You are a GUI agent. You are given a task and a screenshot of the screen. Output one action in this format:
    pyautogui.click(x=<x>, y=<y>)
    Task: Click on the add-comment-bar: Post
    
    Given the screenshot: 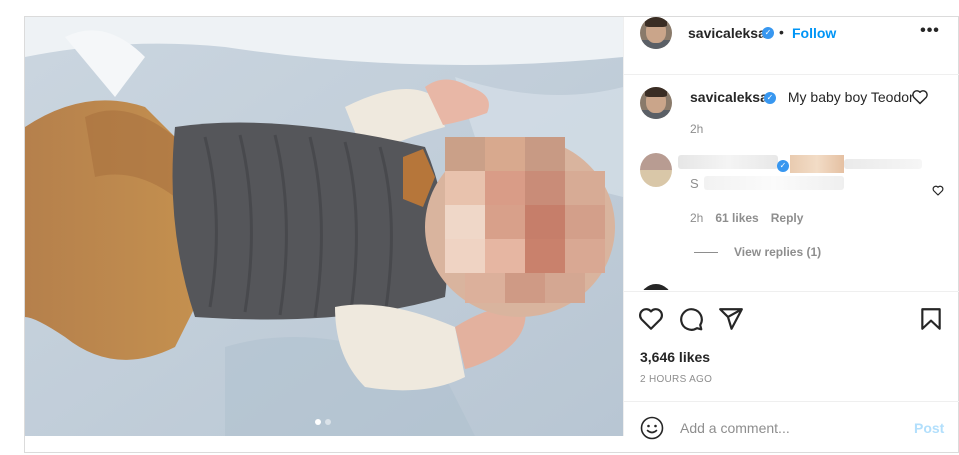 What is the action you would take?
    pyautogui.click(x=791, y=427)
    